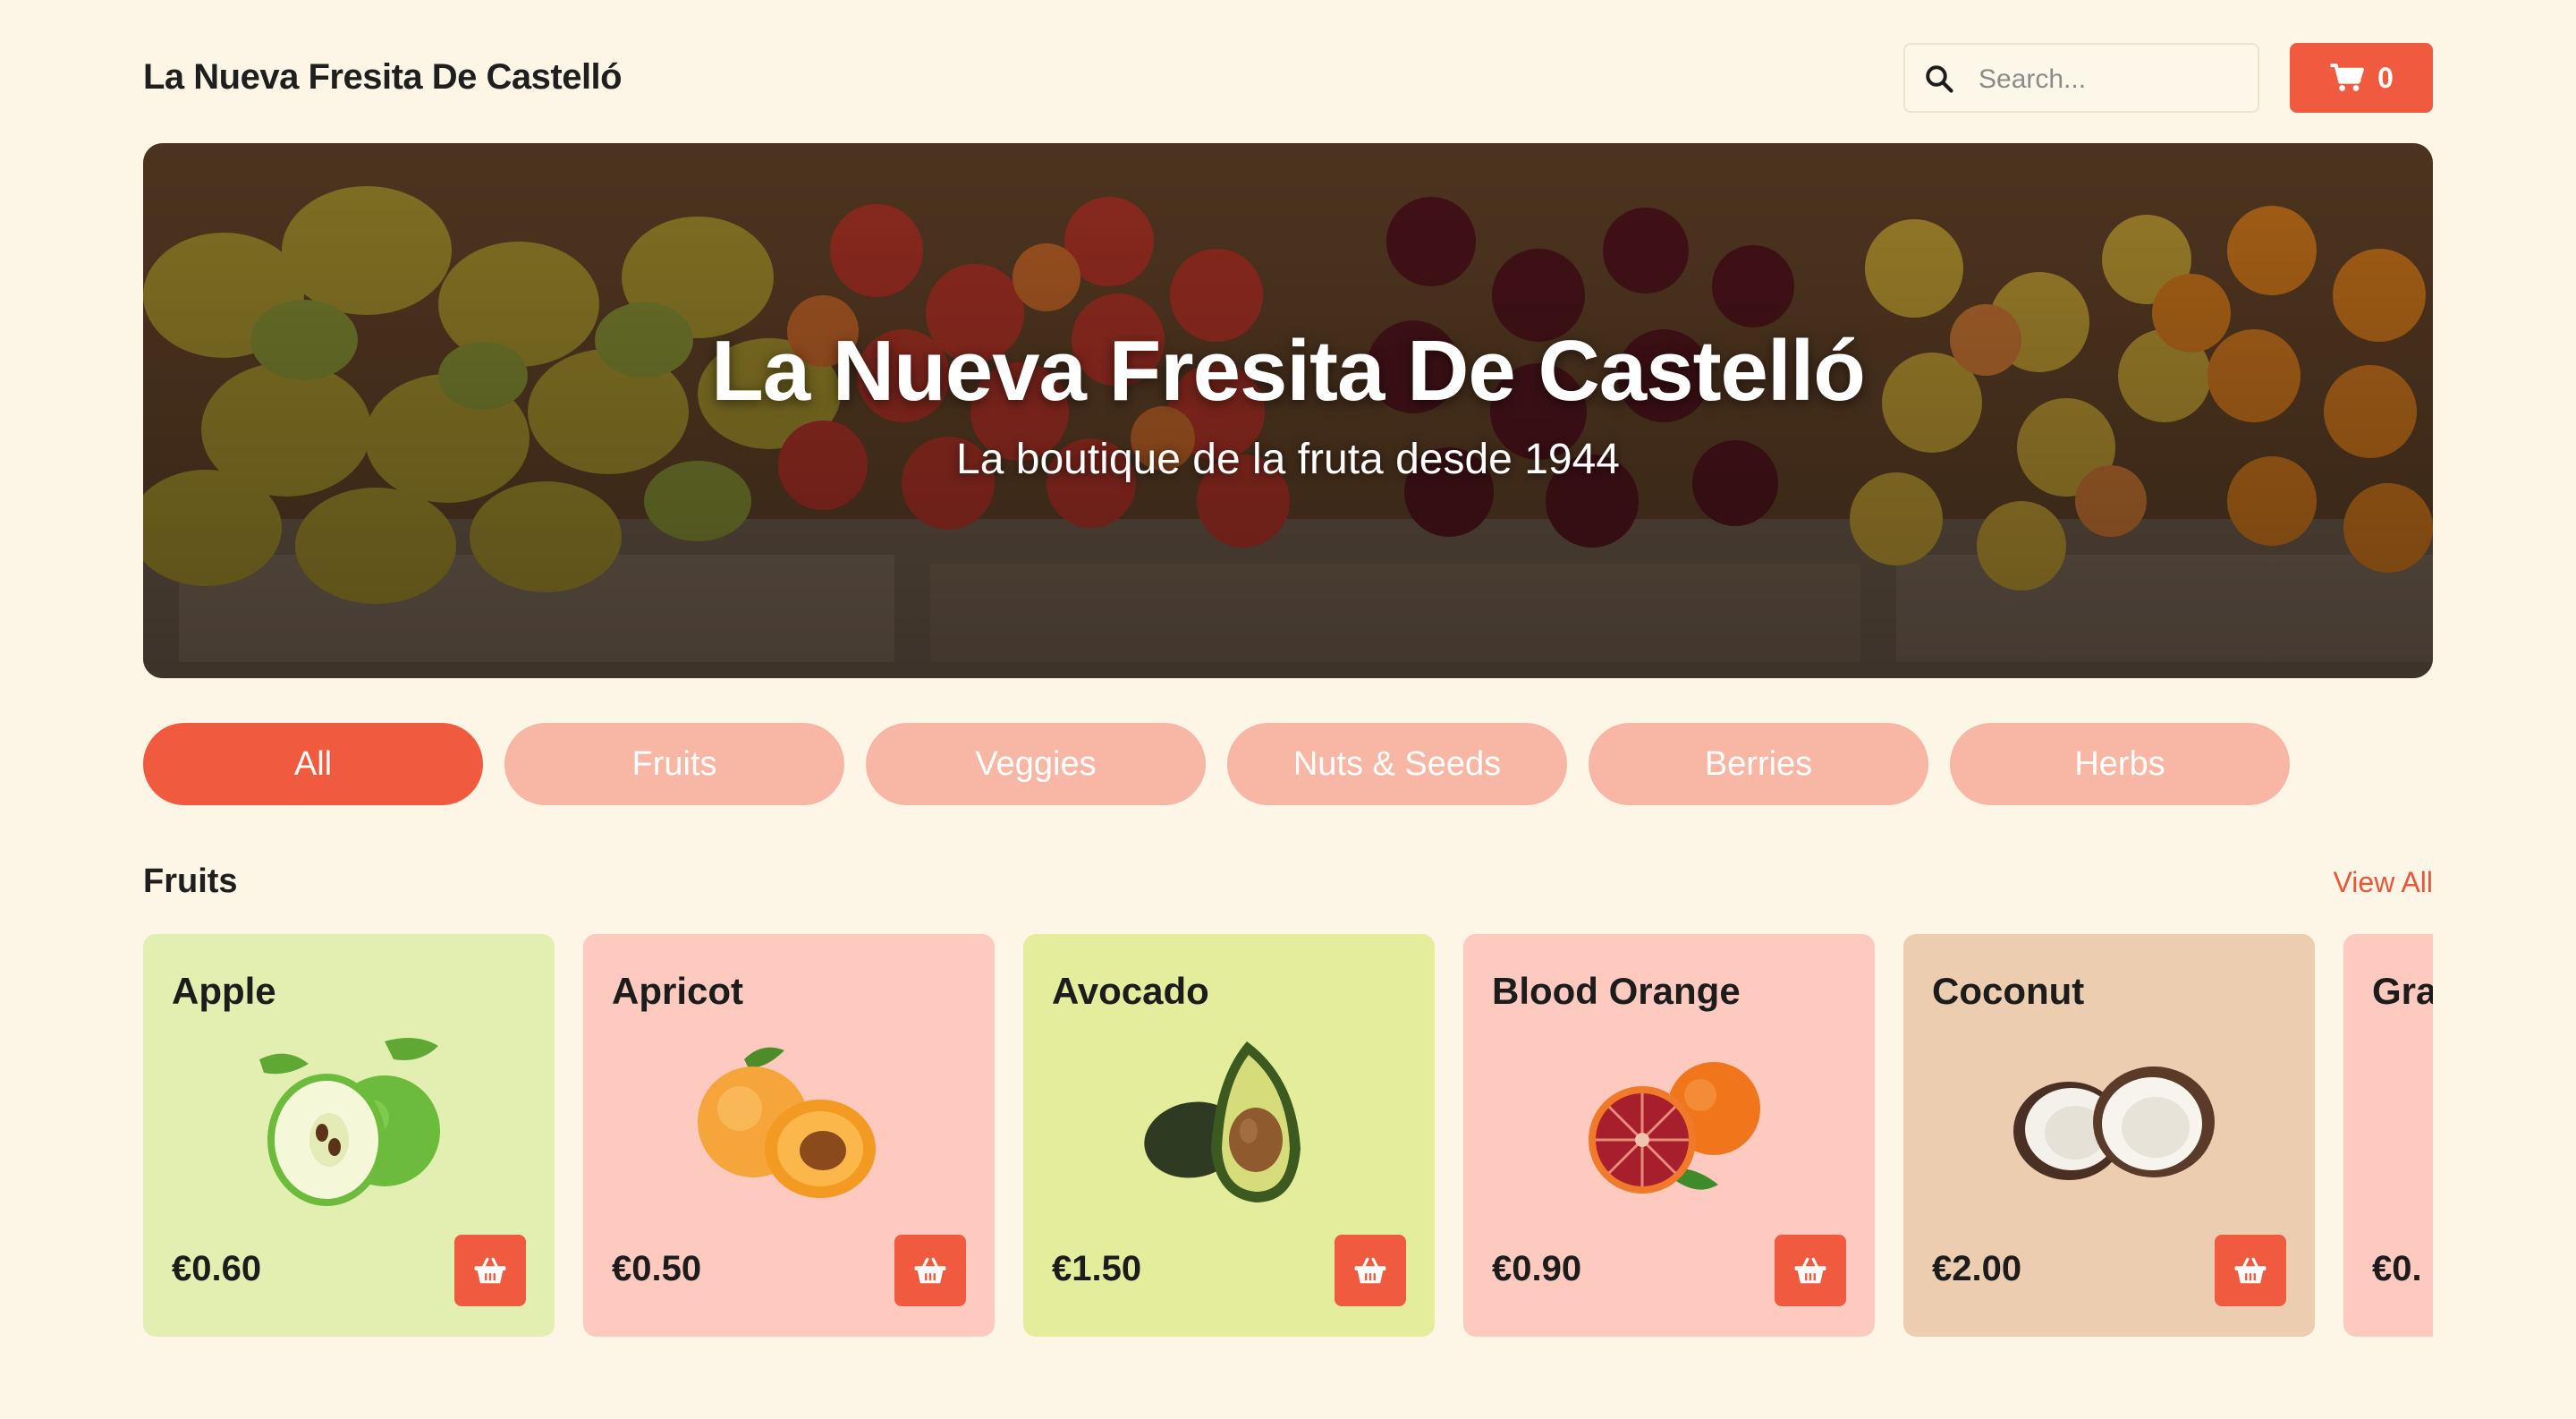 The width and height of the screenshot is (2576, 1419). Describe the element at coordinates (190, 881) in the screenshot. I see `section-title: Fruits` at that location.